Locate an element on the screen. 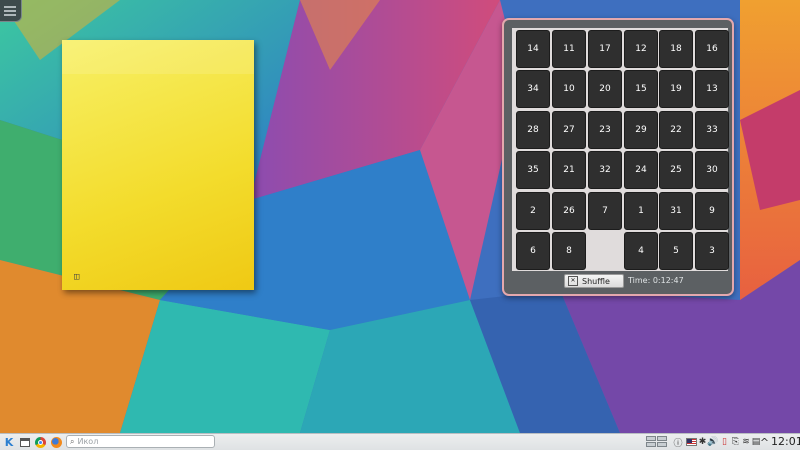 Image resolution: width=800 pixels, height=450 pixels. puzzle-tile: 15 is located at coordinates (641, 89).